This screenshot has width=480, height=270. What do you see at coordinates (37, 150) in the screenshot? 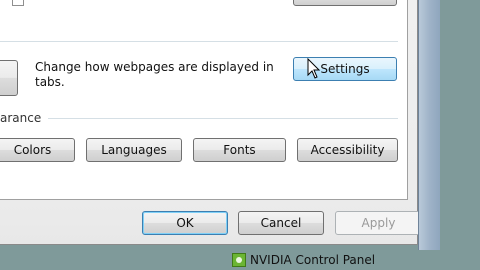
I see `colors-button: Colors` at bounding box center [37, 150].